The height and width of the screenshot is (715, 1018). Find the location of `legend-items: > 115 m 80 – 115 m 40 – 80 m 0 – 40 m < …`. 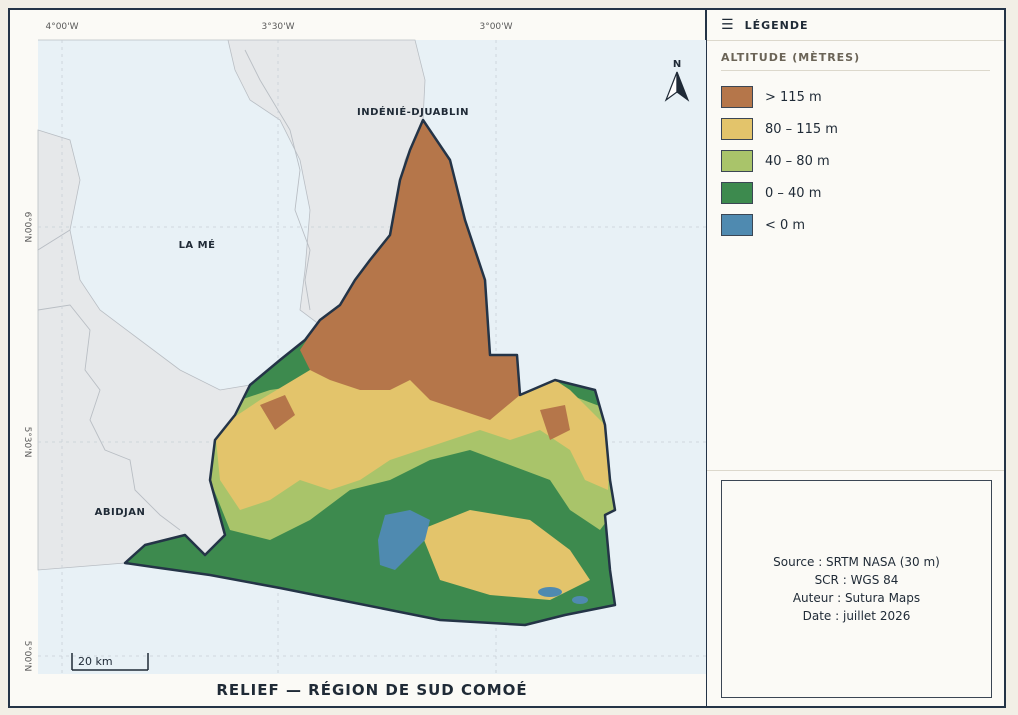

legend-items: > 115 m 80 – 115 m 40 – 80 m 0 – 40 m < … is located at coordinates (862, 161).